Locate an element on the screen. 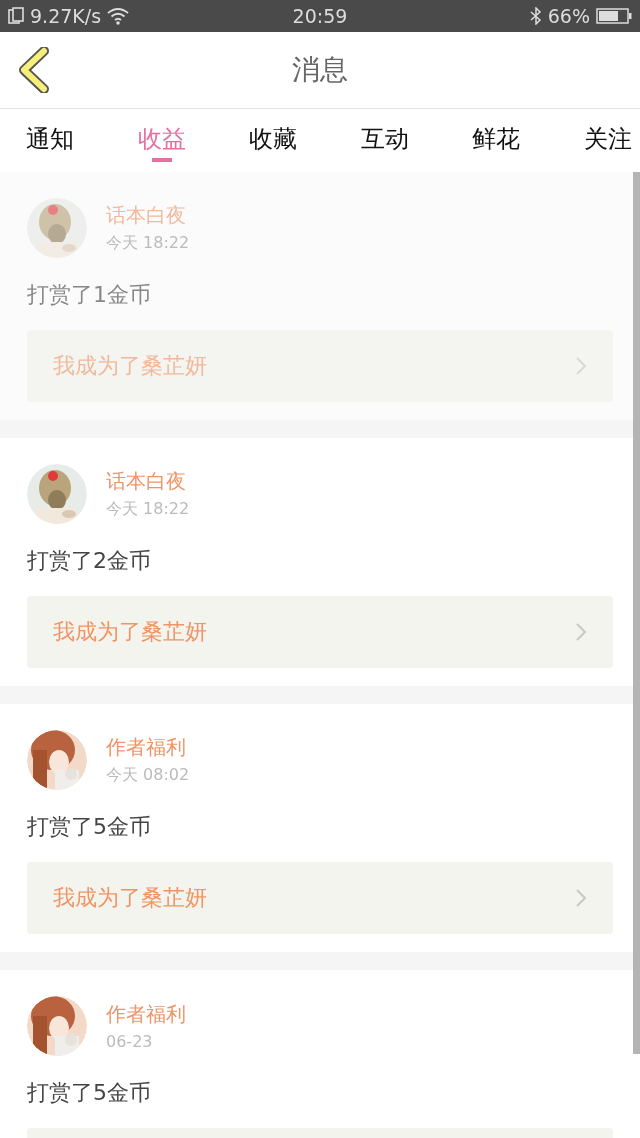  tab: 鲜花 is located at coordinates (496, 140).